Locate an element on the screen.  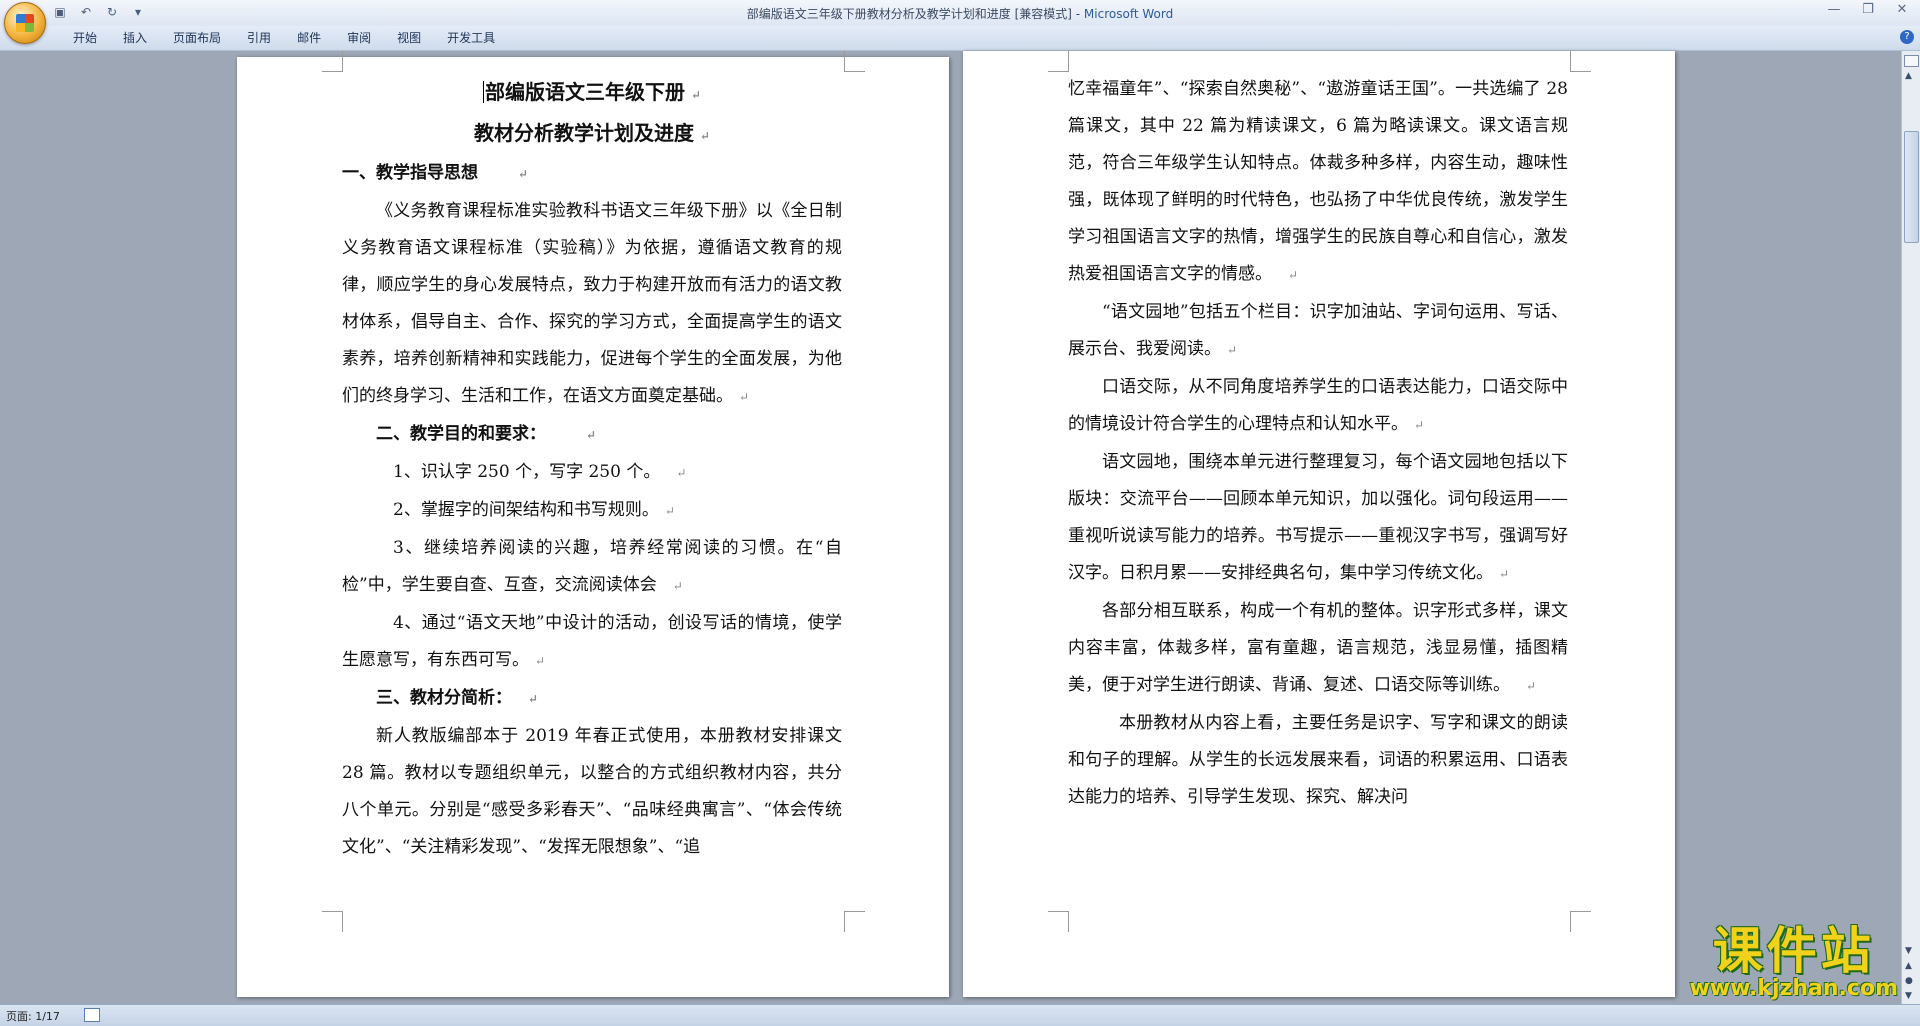
tab-insert: 插入 is located at coordinates (135, 38).